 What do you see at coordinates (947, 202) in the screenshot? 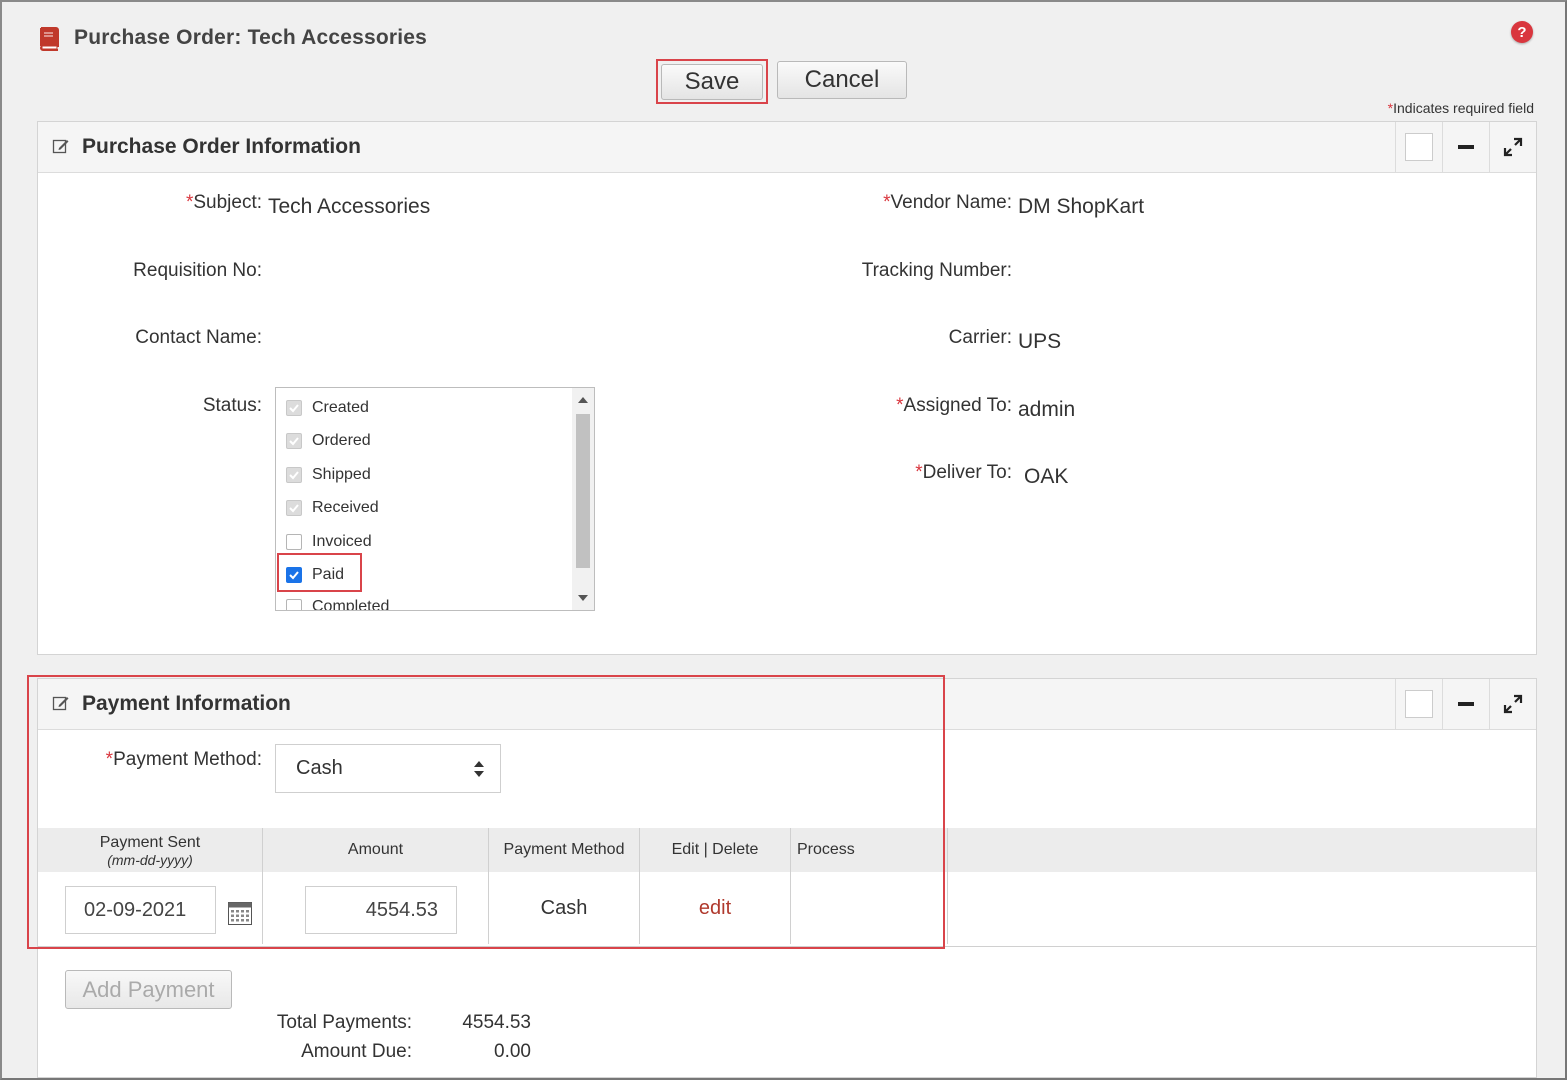
I see `vendor-name-label: *Vendor Name:` at bounding box center [947, 202].